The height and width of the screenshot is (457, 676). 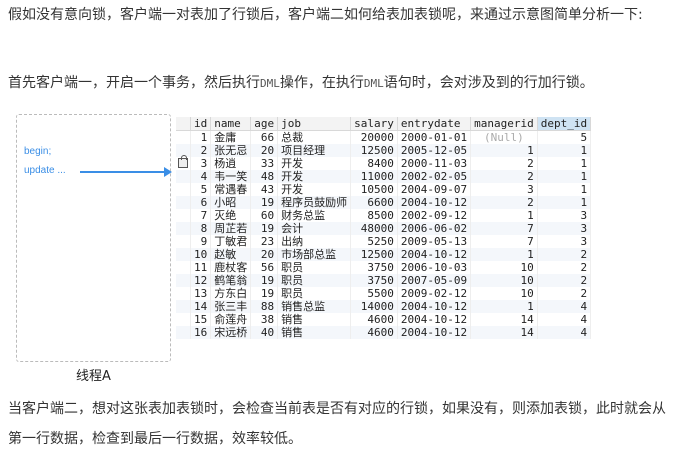 What do you see at coordinates (168, 172) in the screenshot?
I see `arrow-right-icon` at bounding box center [168, 172].